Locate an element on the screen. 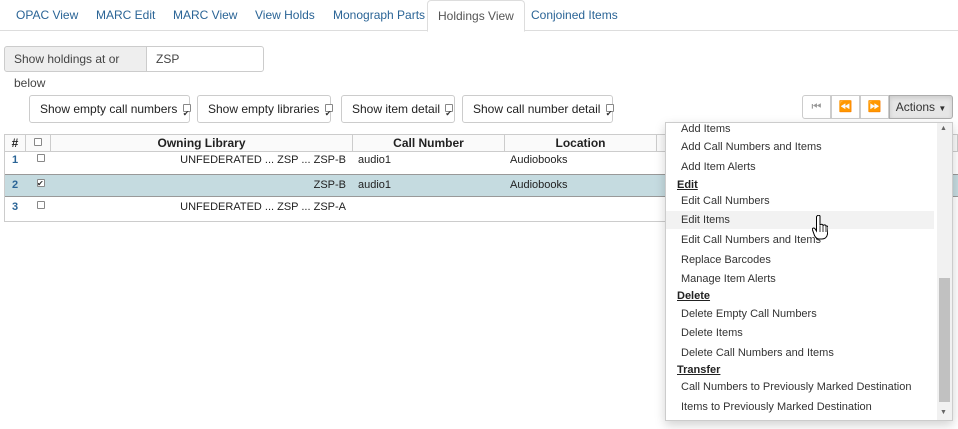 The image size is (958, 429). show-call-number-detail-checkbox is located at coordinates (609, 114).